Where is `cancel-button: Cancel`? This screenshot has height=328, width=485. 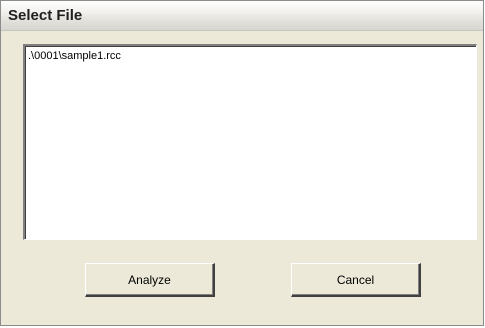
cancel-button: Cancel is located at coordinates (356, 280).